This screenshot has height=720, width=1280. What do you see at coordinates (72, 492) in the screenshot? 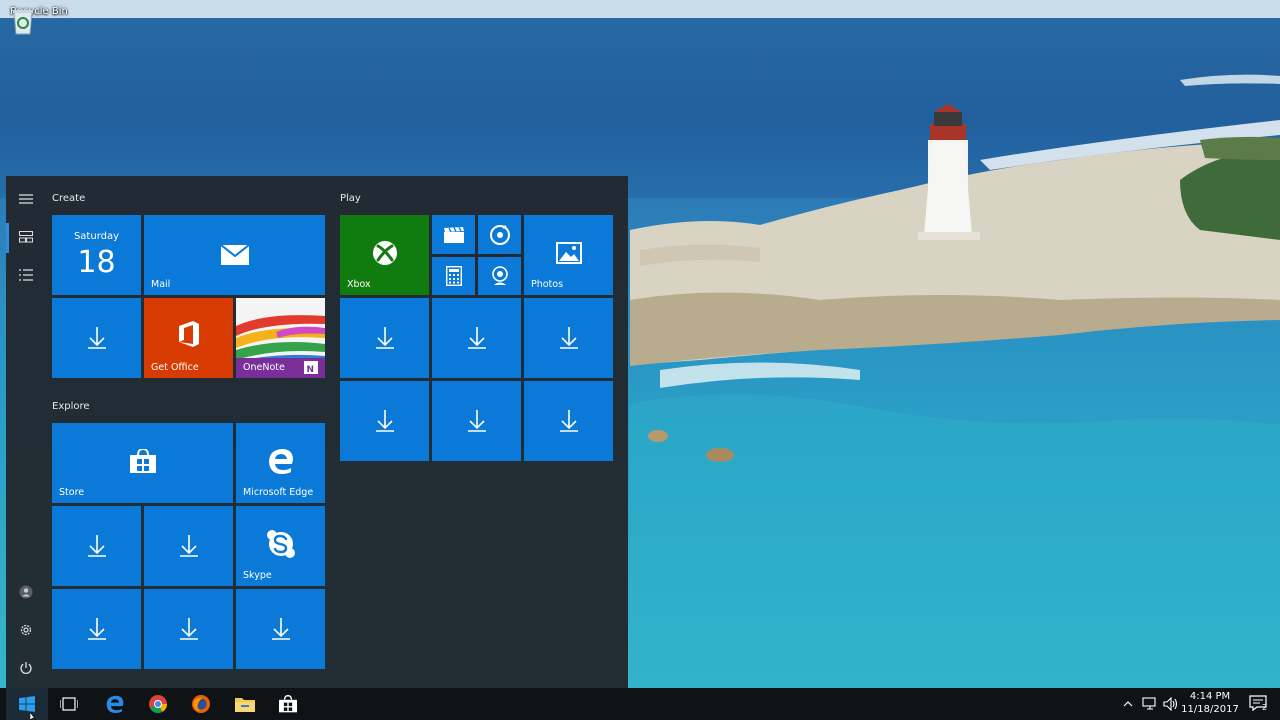
I see `store-tile-label: Store` at bounding box center [72, 492].